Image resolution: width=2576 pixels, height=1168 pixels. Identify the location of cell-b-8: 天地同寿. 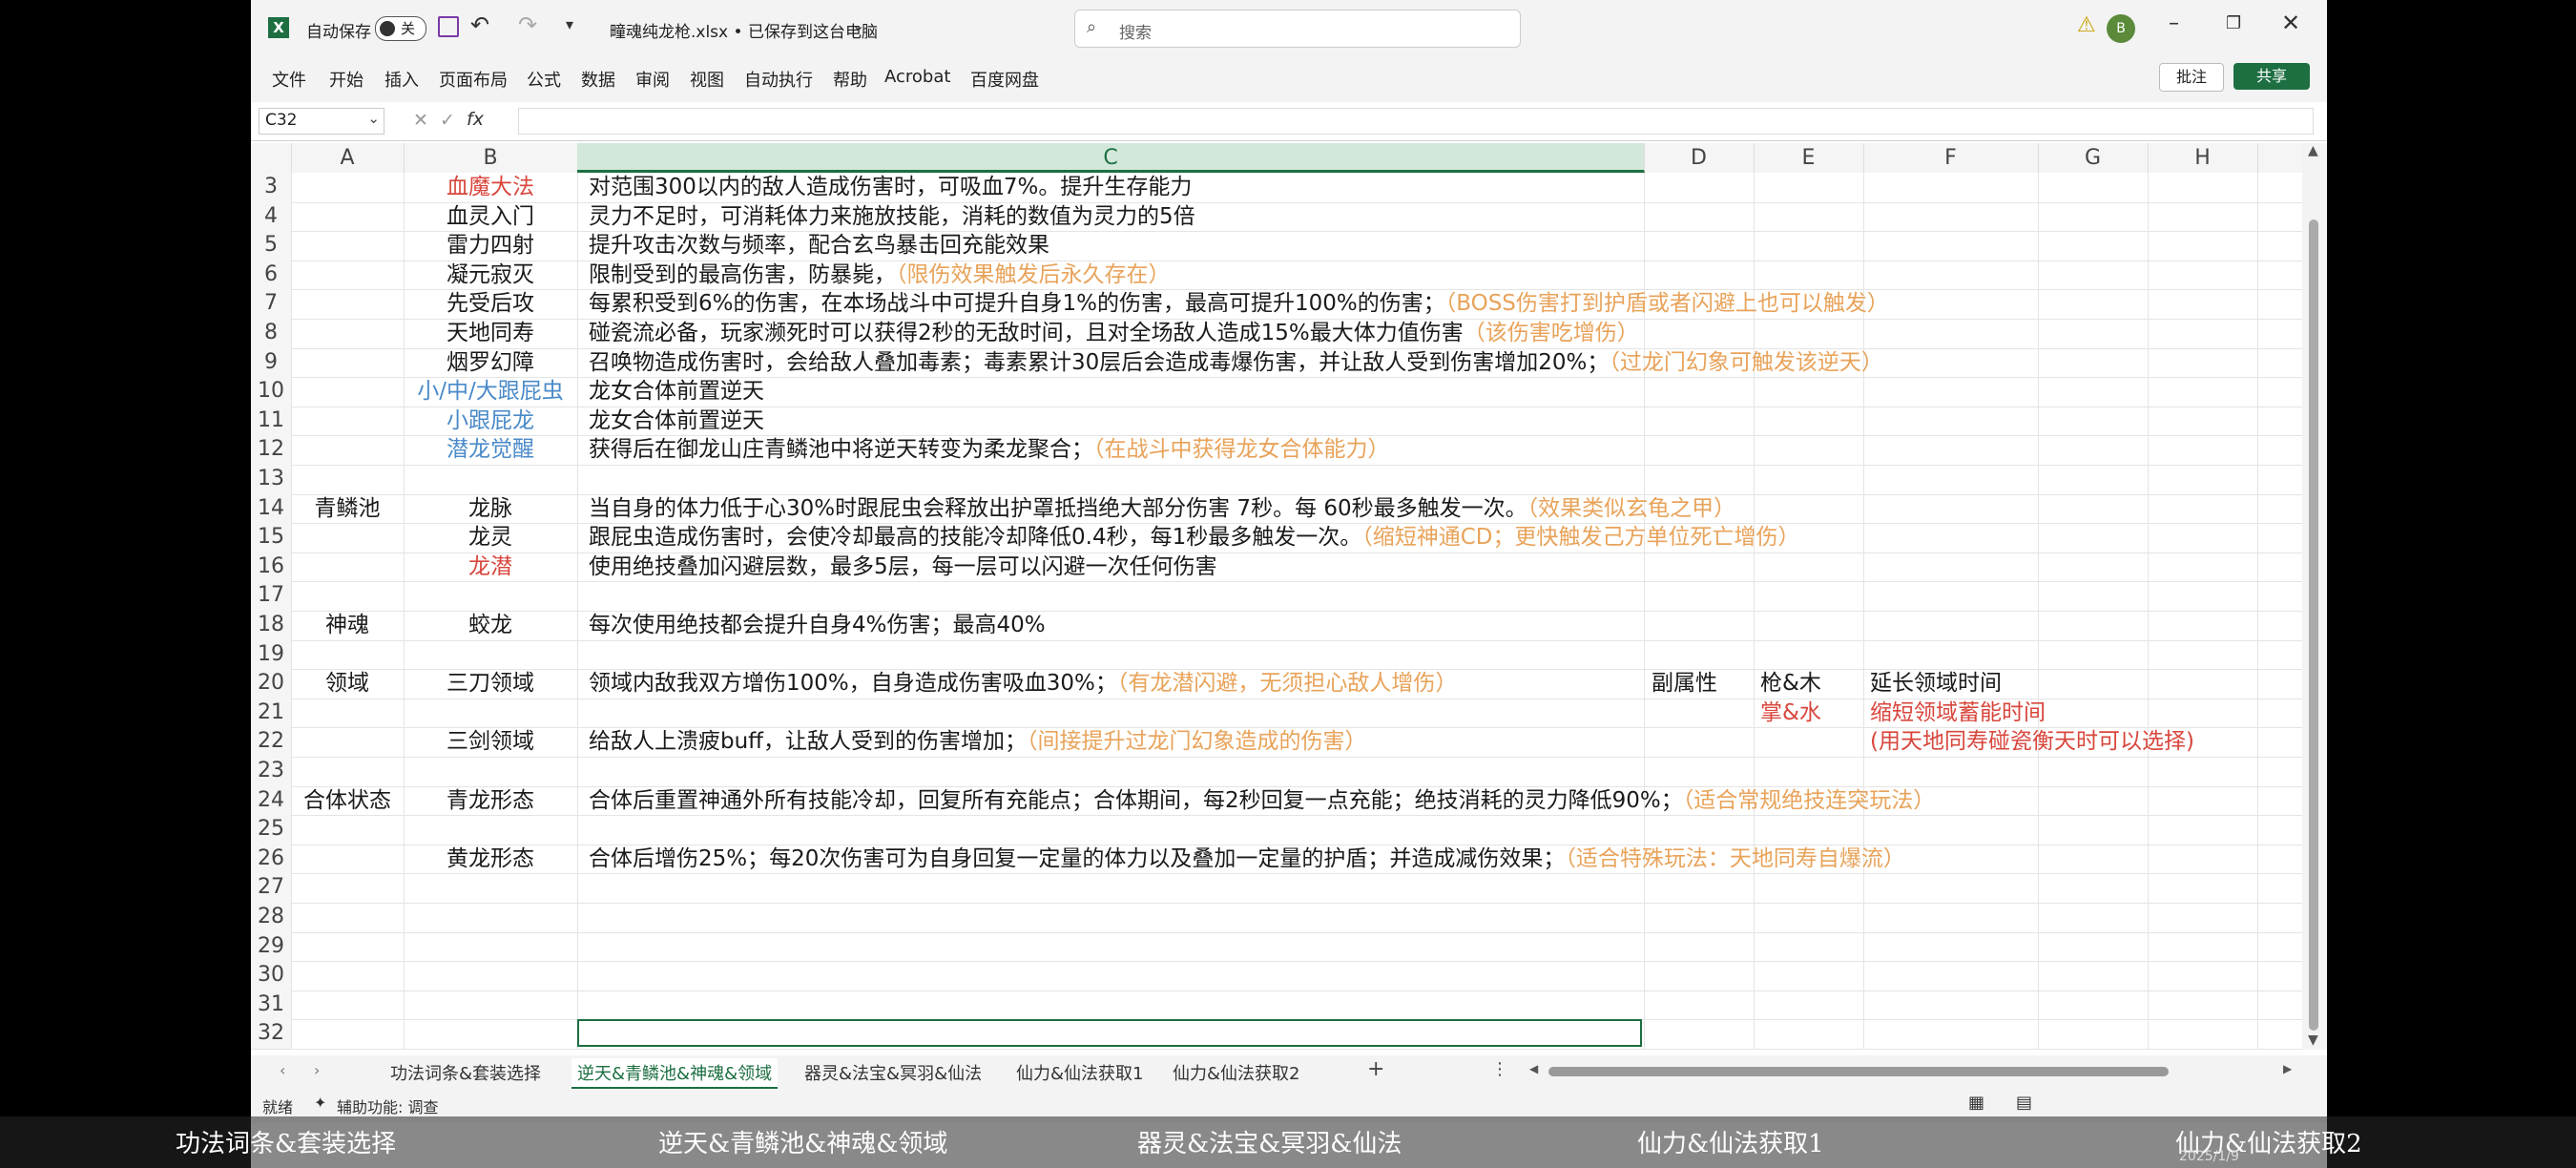
(490, 333).